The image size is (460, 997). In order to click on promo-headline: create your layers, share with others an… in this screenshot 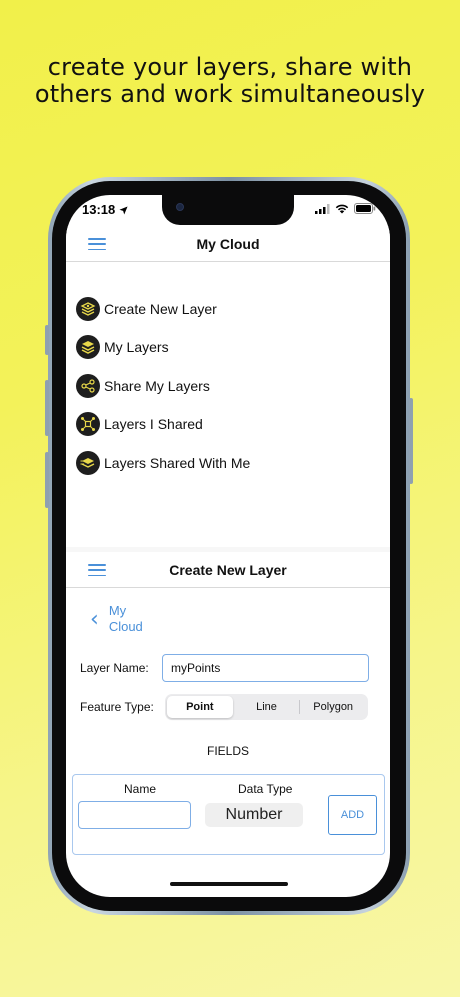, I will do `click(230, 81)`.